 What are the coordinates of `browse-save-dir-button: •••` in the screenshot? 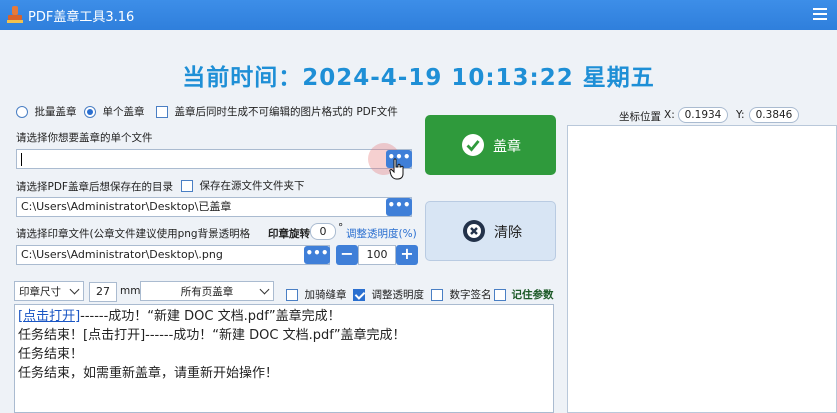 It's located at (399, 207).